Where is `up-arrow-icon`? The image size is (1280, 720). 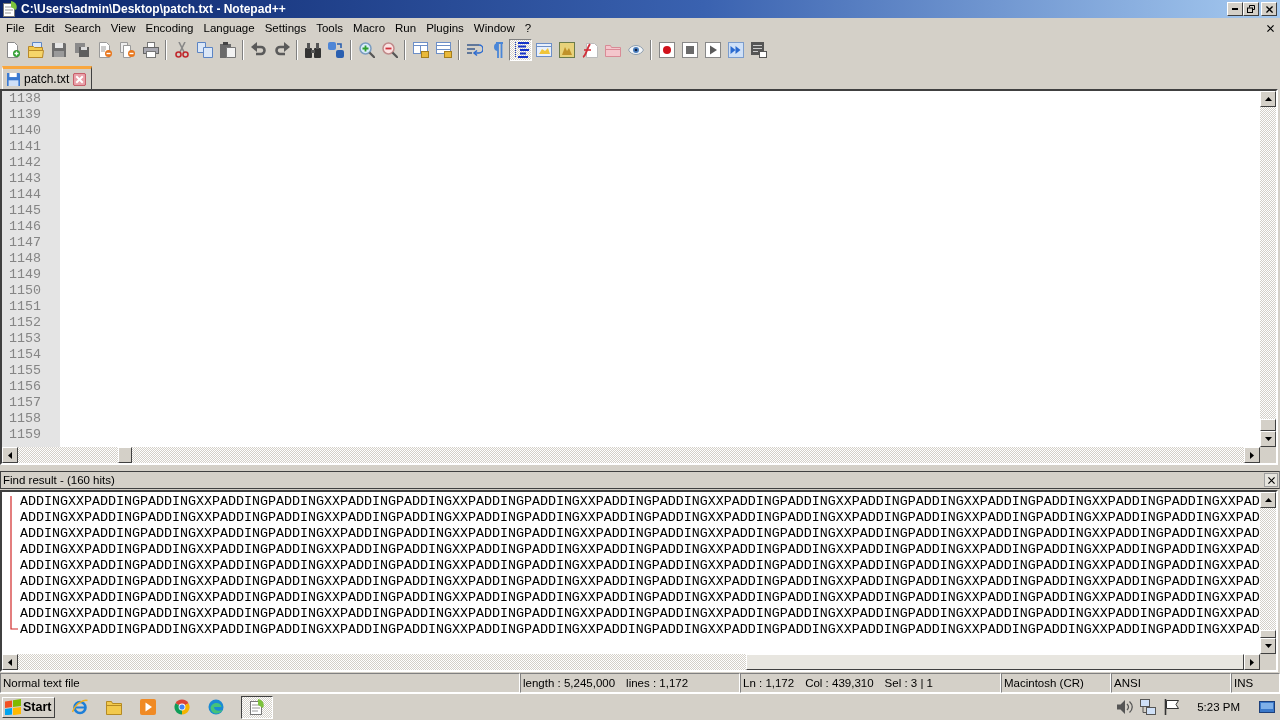 up-arrow-icon is located at coordinates (1268, 99).